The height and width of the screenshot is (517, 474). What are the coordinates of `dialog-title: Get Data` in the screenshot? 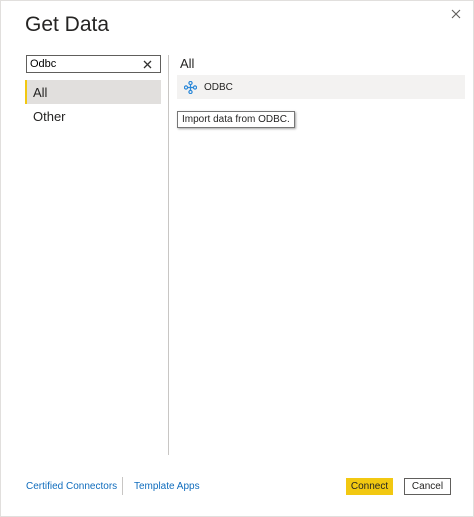 It's located at (67, 24).